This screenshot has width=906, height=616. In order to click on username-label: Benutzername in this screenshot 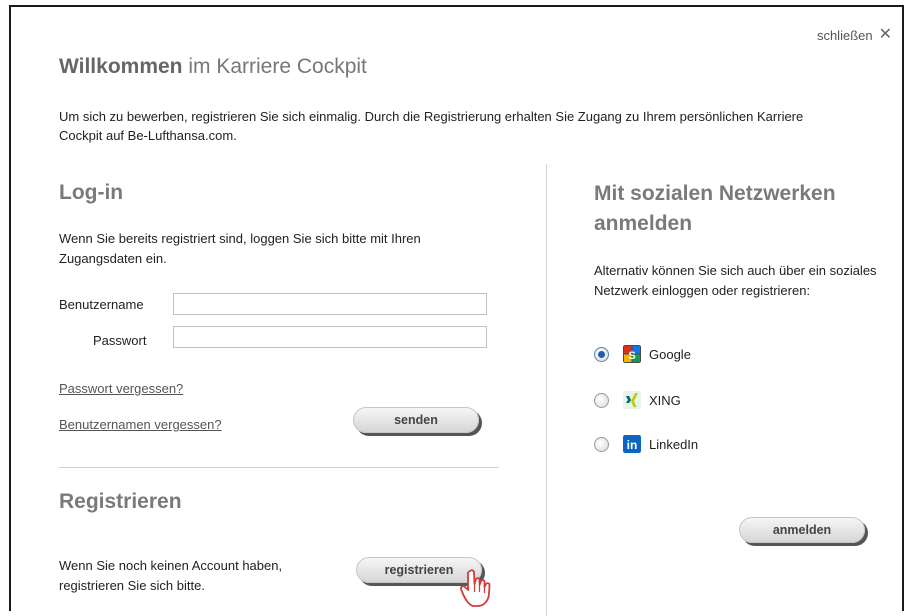, I will do `click(101, 304)`.